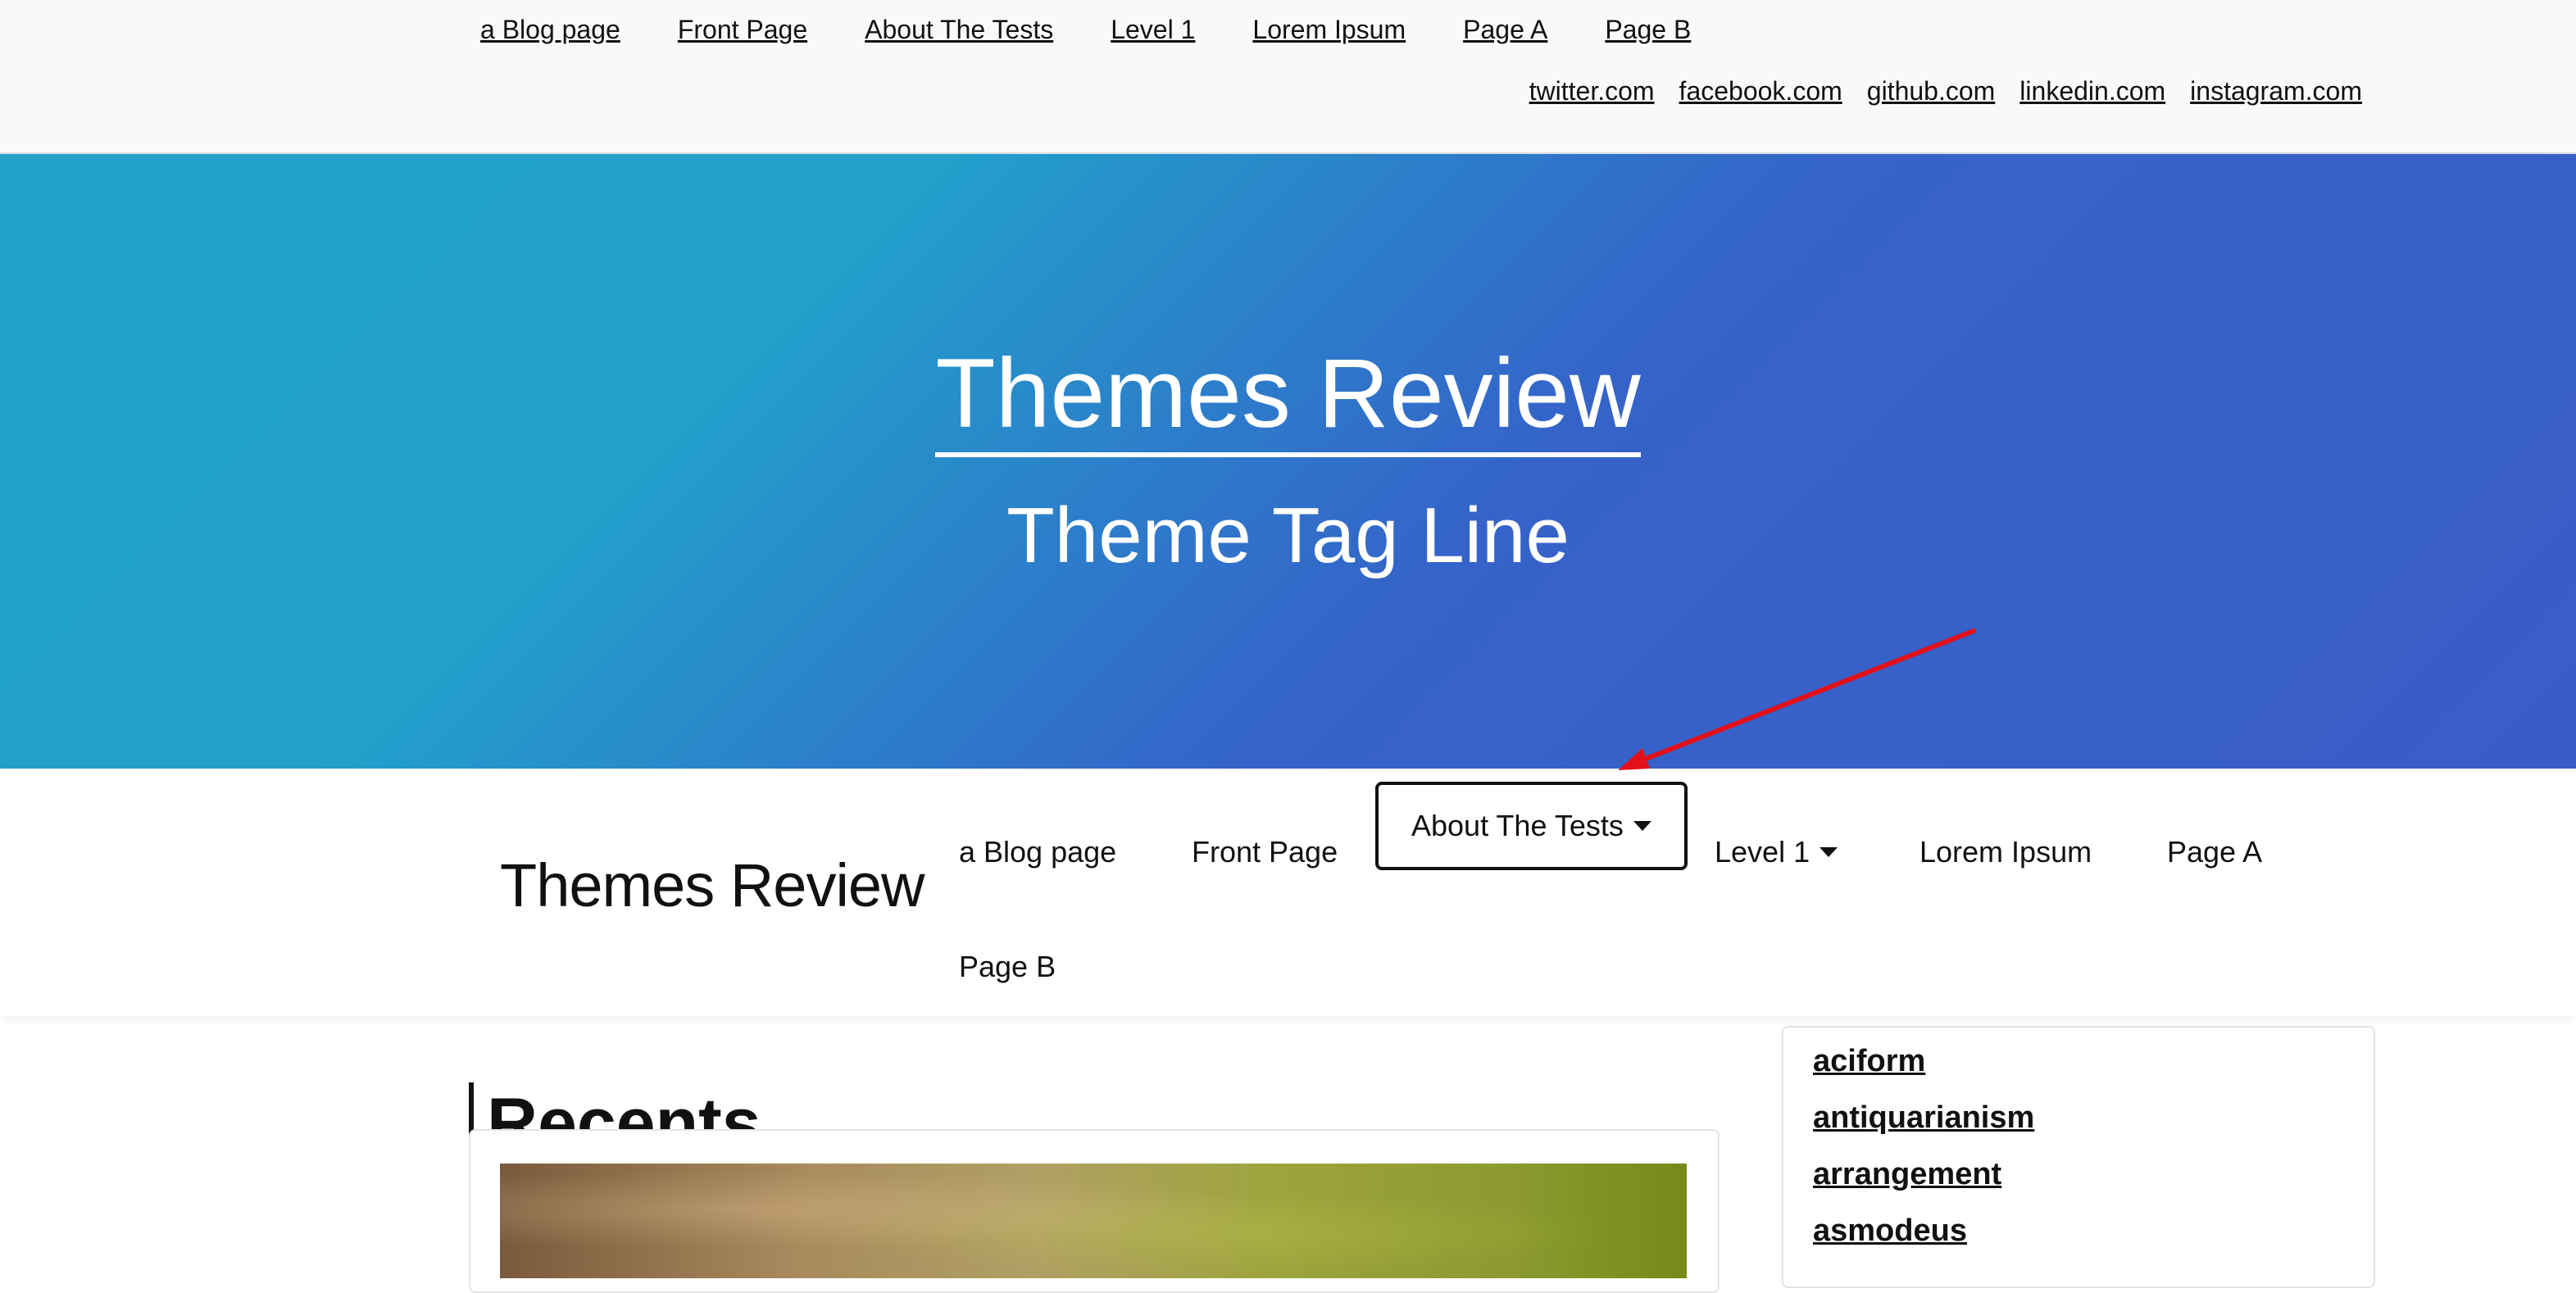  I want to click on menu-item-label: Level 1, so click(1762, 852).